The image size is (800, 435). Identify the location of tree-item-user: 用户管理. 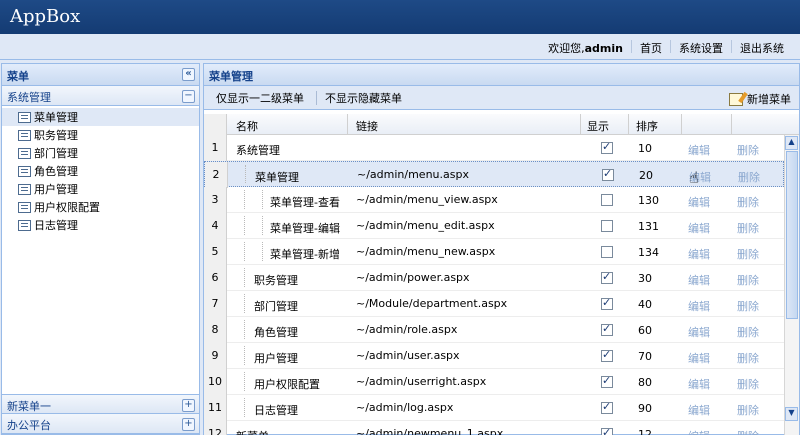
(100, 189).